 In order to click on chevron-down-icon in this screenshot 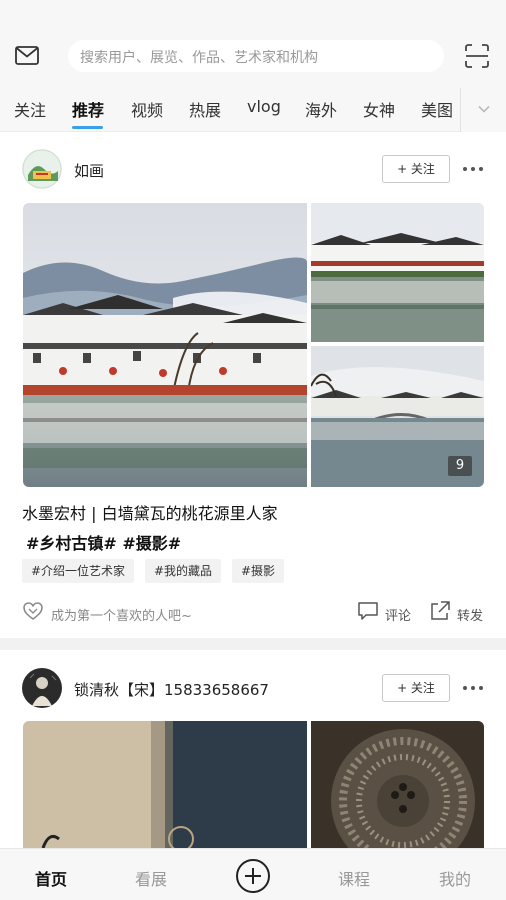, I will do `click(484, 109)`.